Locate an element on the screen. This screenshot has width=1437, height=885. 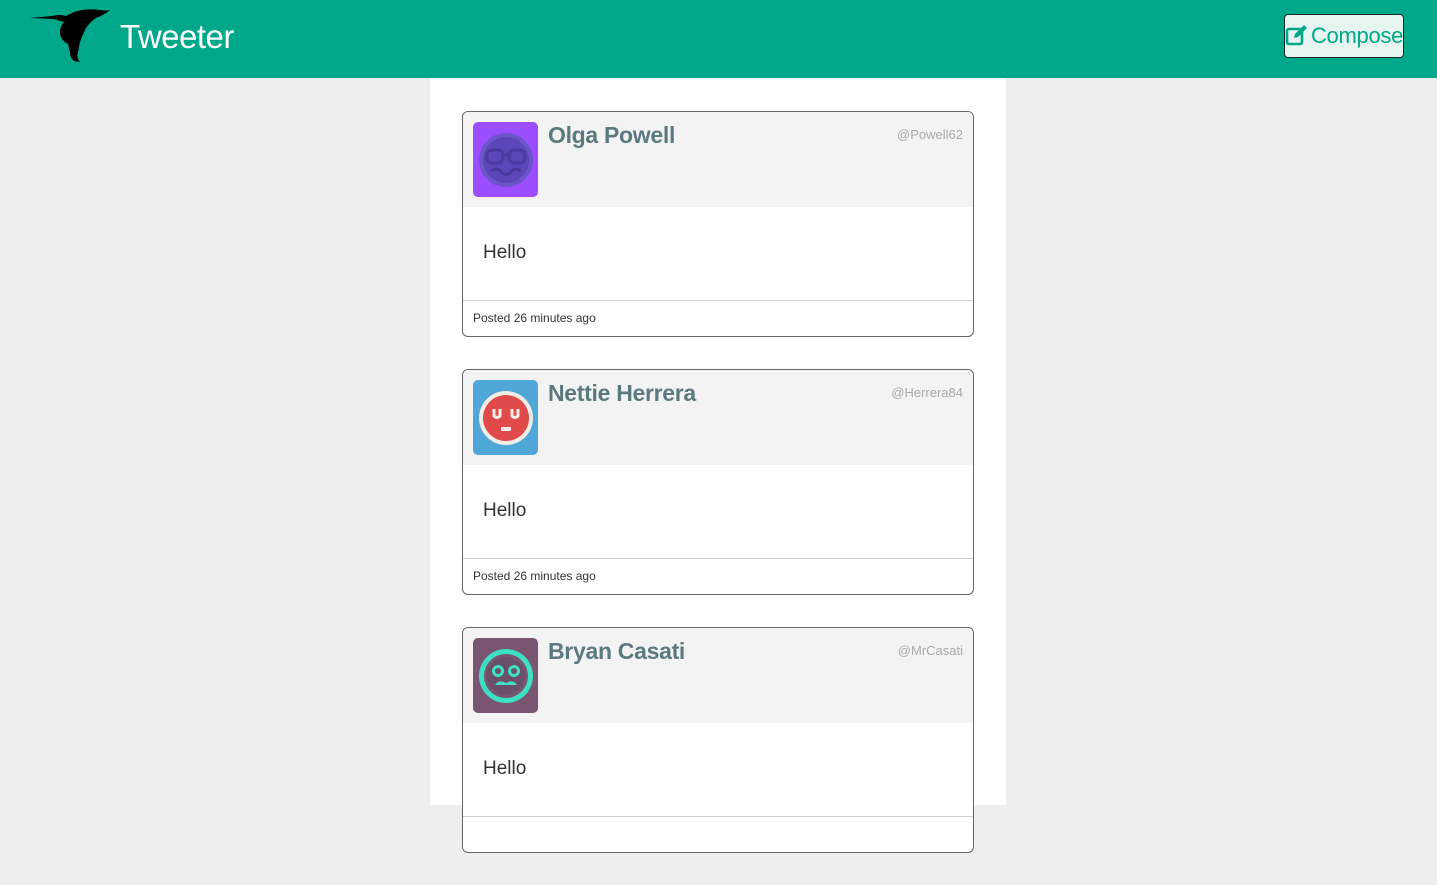
user-handle: @Herrera84 is located at coordinates (927, 392).